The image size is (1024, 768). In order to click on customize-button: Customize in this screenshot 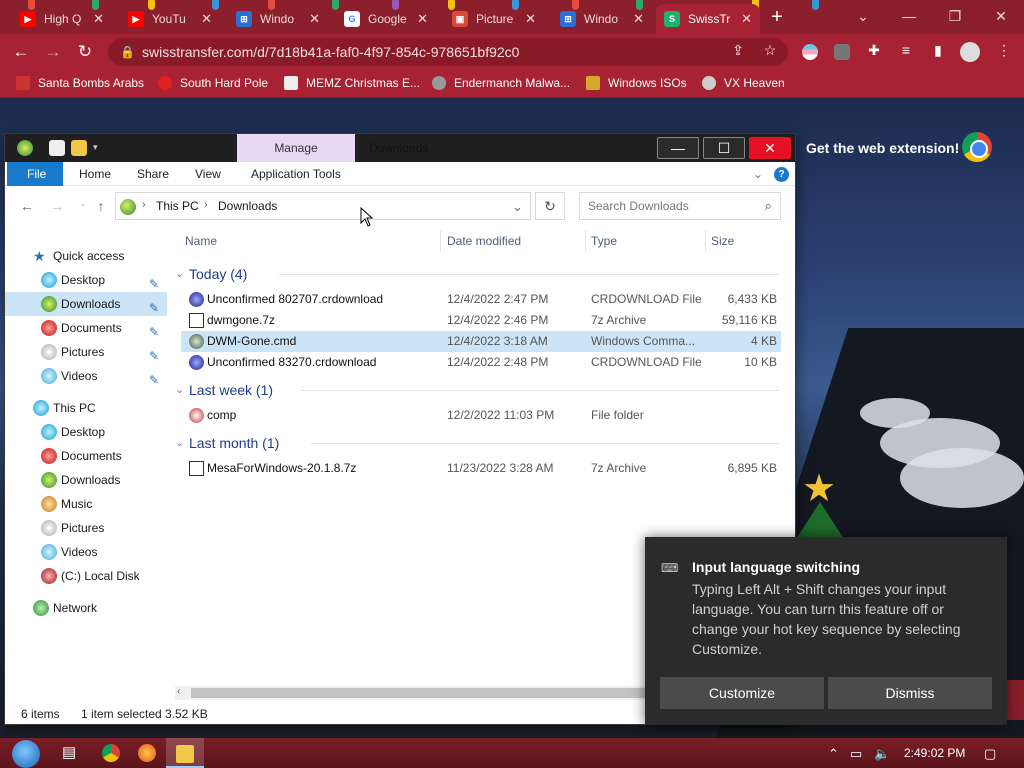, I will do `click(742, 693)`.